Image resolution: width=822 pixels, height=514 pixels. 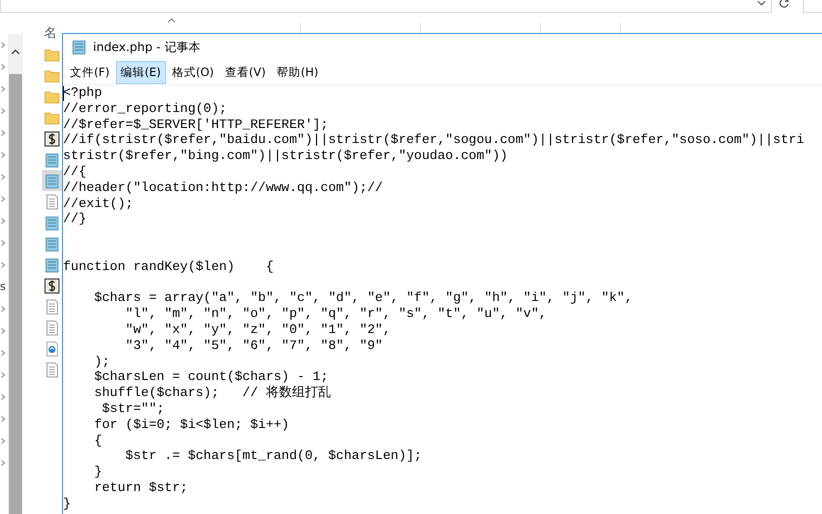 I want to click on code-line: stristr($refer,"bing.com")||stristr($refer,"youdao.com")), so click(x=286, y=156).